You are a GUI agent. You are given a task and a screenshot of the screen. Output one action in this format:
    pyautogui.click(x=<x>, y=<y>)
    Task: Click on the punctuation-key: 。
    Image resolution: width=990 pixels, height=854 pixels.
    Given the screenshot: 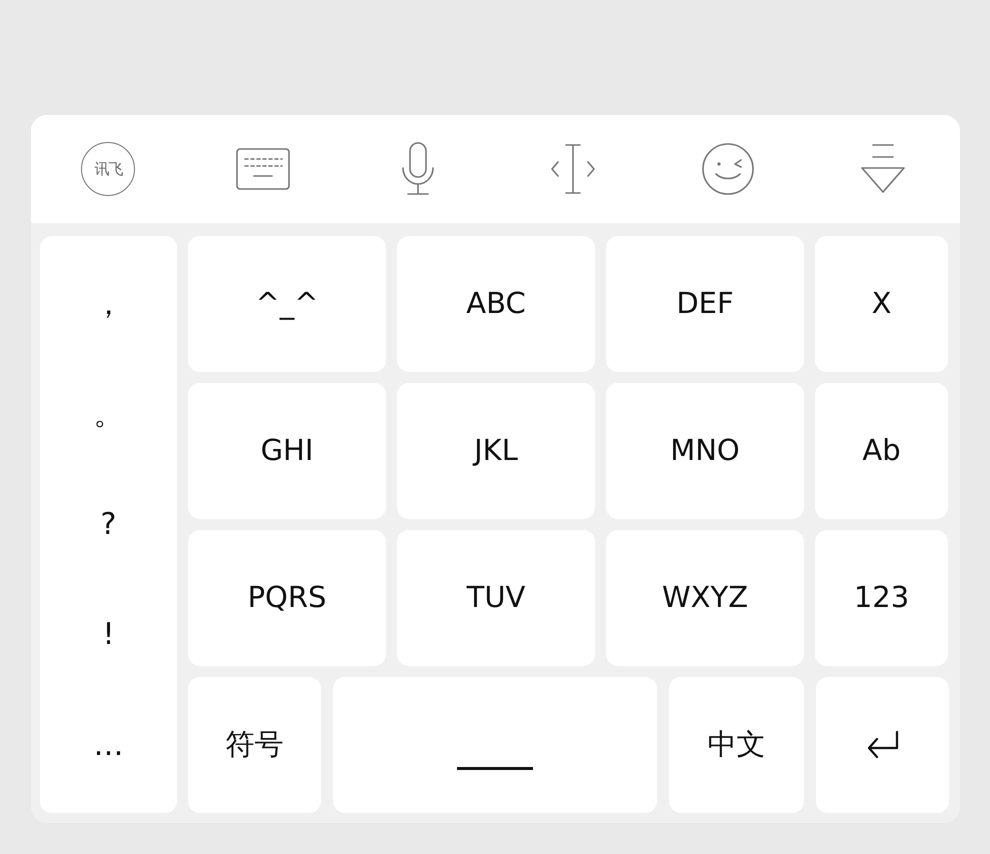 What is the action you would take?
    pyautogui.click(x=108, y=414)
    